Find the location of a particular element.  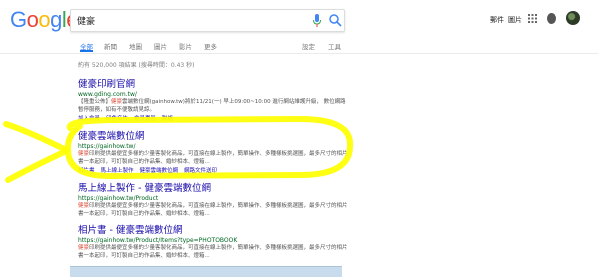

avatar is located at coordinates (573, 18).